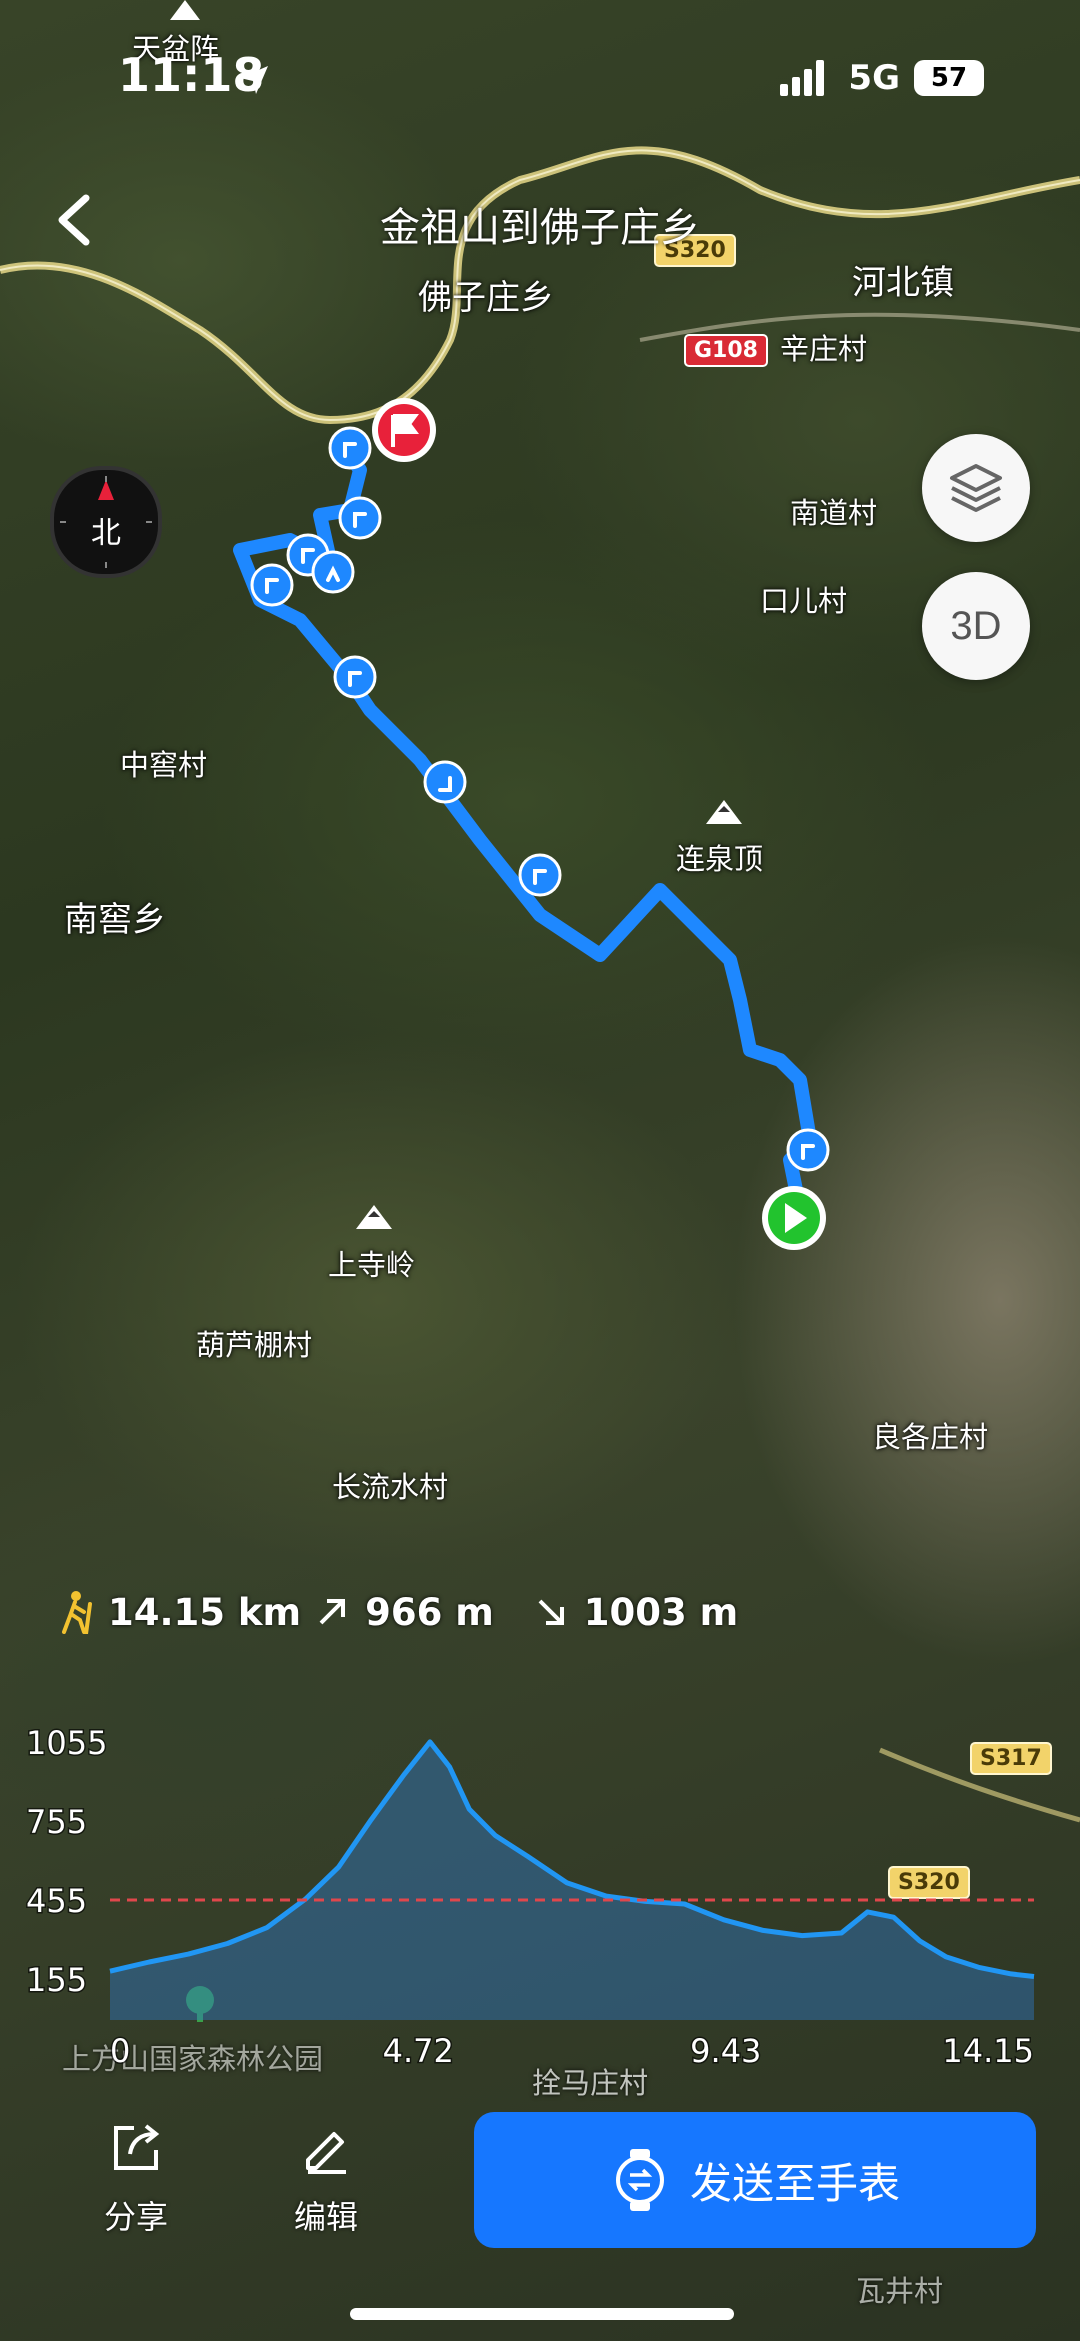  What do you see at coordinates (903, 283) in the screenshot?
I see `map-label: 河北镇` at bounding box center [903, 283].